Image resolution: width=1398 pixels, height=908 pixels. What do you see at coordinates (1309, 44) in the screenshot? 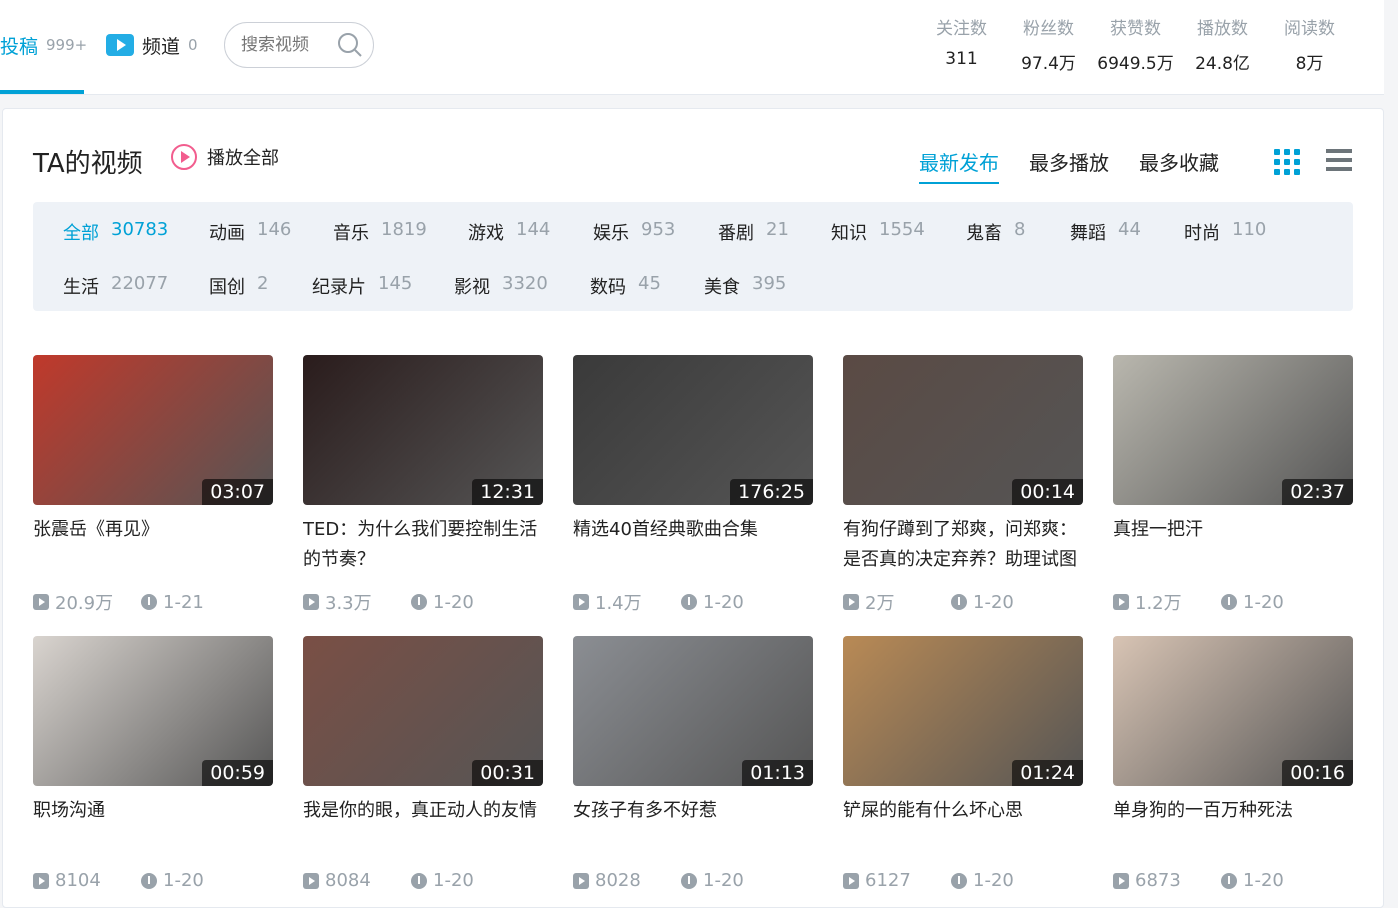
I see `stat-item: 阅读数 8万` at bounding box center [1309, 44].